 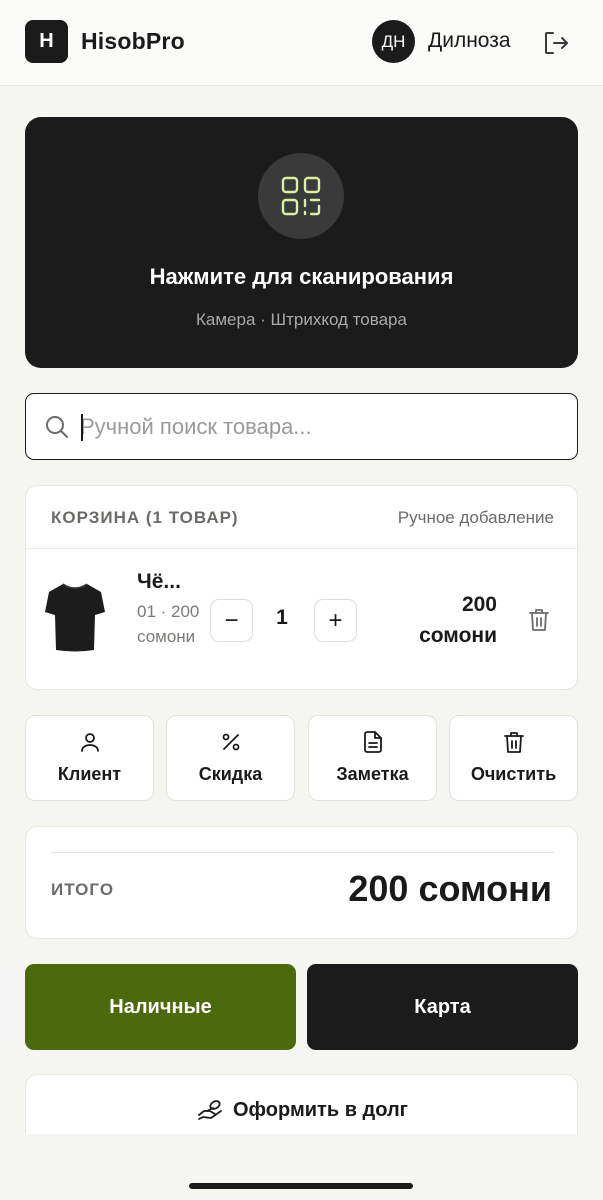 I want to click on note-button: Заметка, so click(x=372, y=758).